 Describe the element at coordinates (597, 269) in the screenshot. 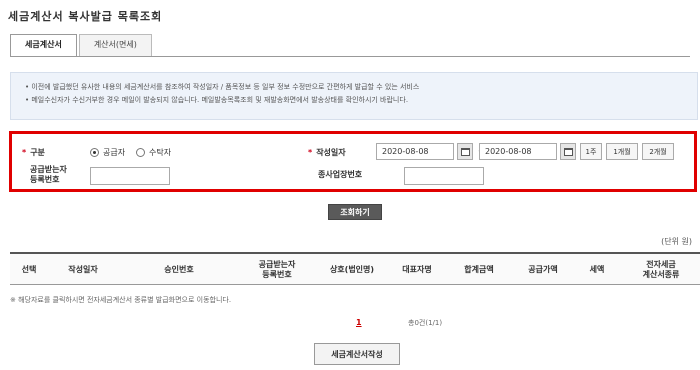

I see `col-tax-amount: 세액` at that location.